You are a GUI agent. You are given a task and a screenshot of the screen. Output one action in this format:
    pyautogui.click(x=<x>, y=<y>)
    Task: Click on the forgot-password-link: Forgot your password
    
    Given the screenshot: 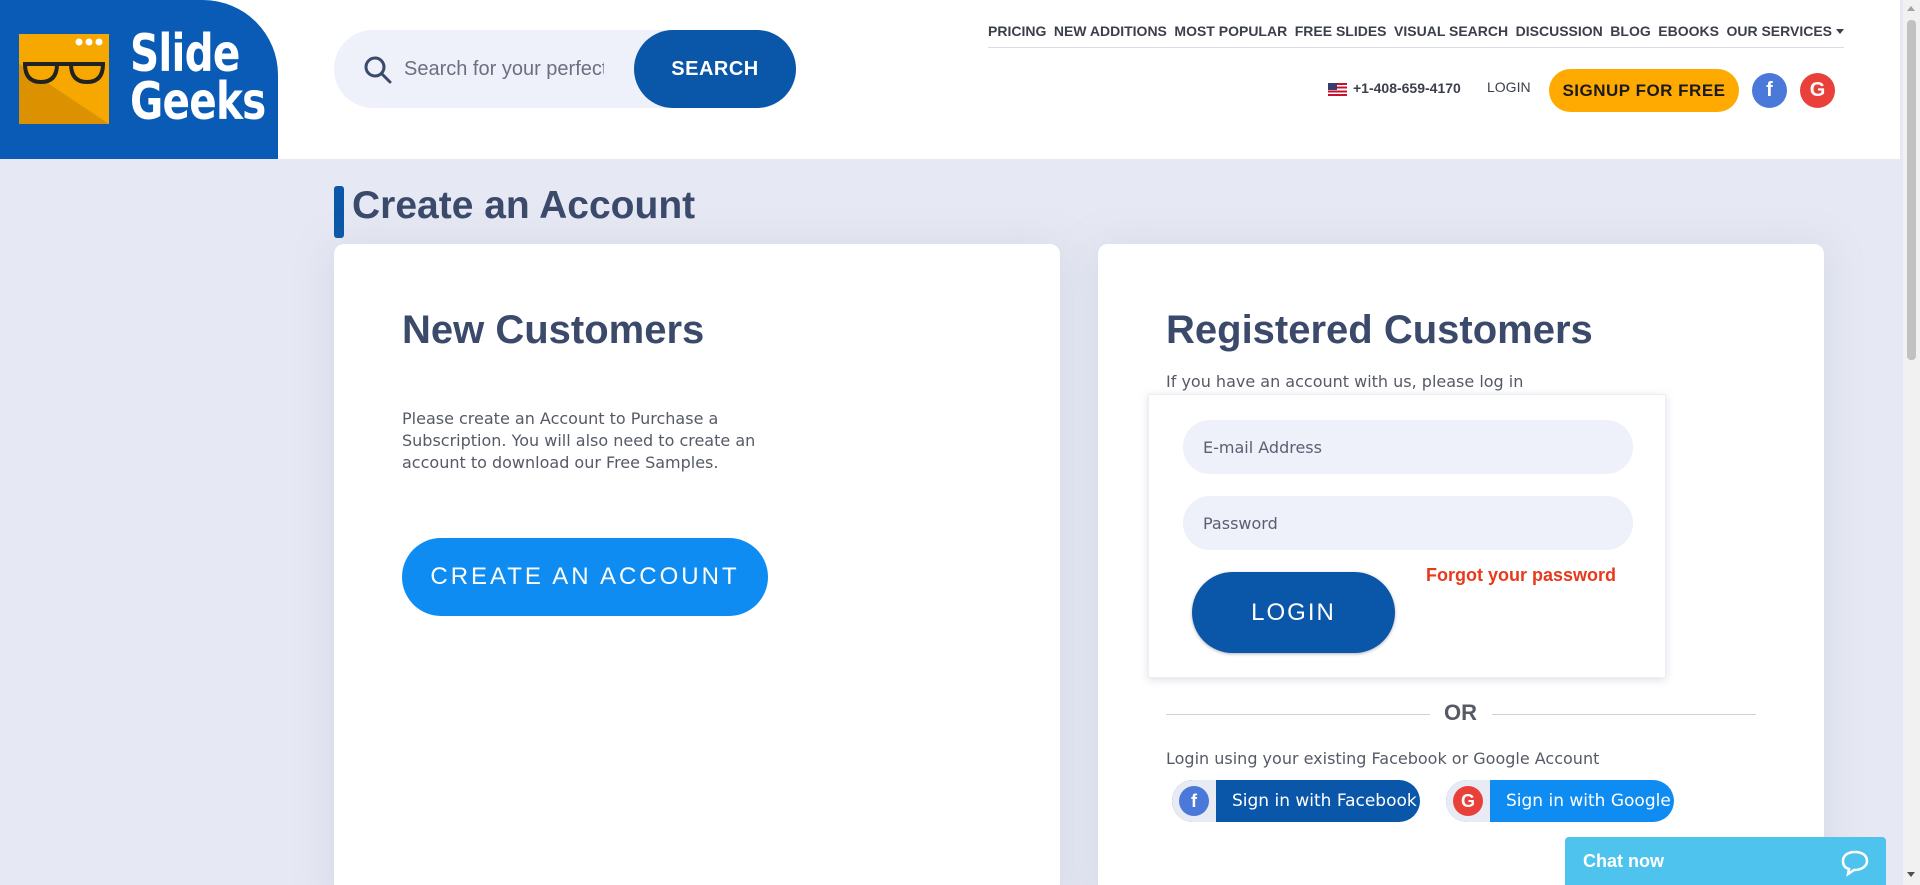 What is the action you would take?
    pyautogui.click(x=1521, y=575)
    